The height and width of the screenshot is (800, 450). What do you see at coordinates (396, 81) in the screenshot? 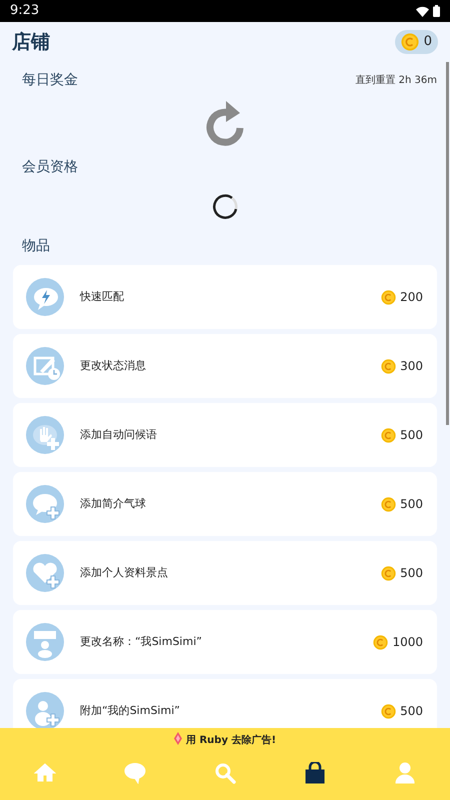
I see `reset-timer: 直到重置 2h 36m` at bounding box center [396, 81].